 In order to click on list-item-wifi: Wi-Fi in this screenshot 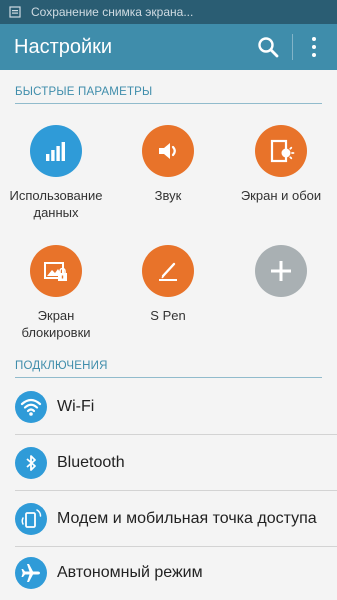, I will do `click(168, 406)`.